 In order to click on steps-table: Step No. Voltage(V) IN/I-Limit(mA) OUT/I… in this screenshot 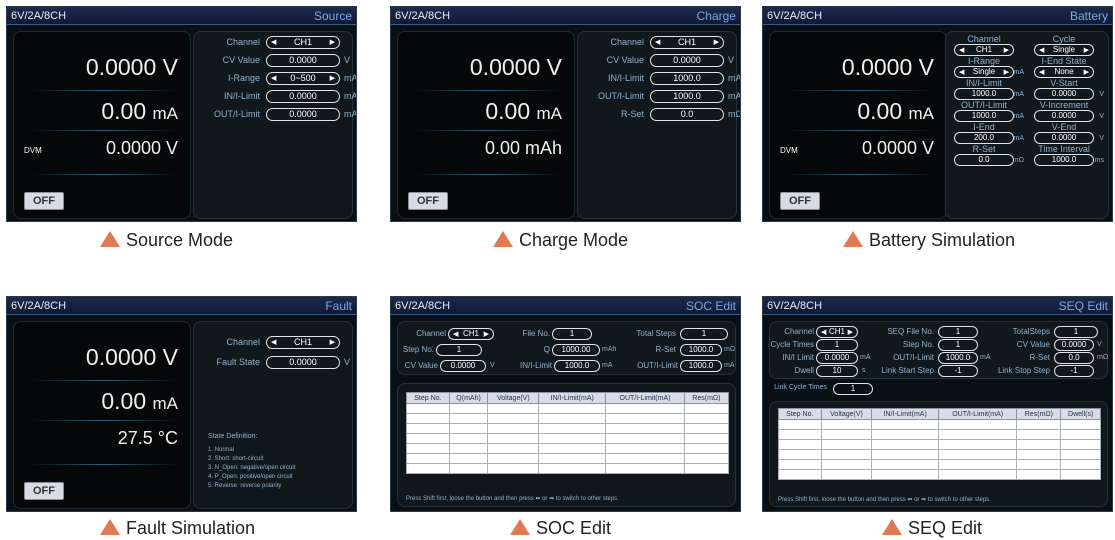, I will do `click(939, 444)`.